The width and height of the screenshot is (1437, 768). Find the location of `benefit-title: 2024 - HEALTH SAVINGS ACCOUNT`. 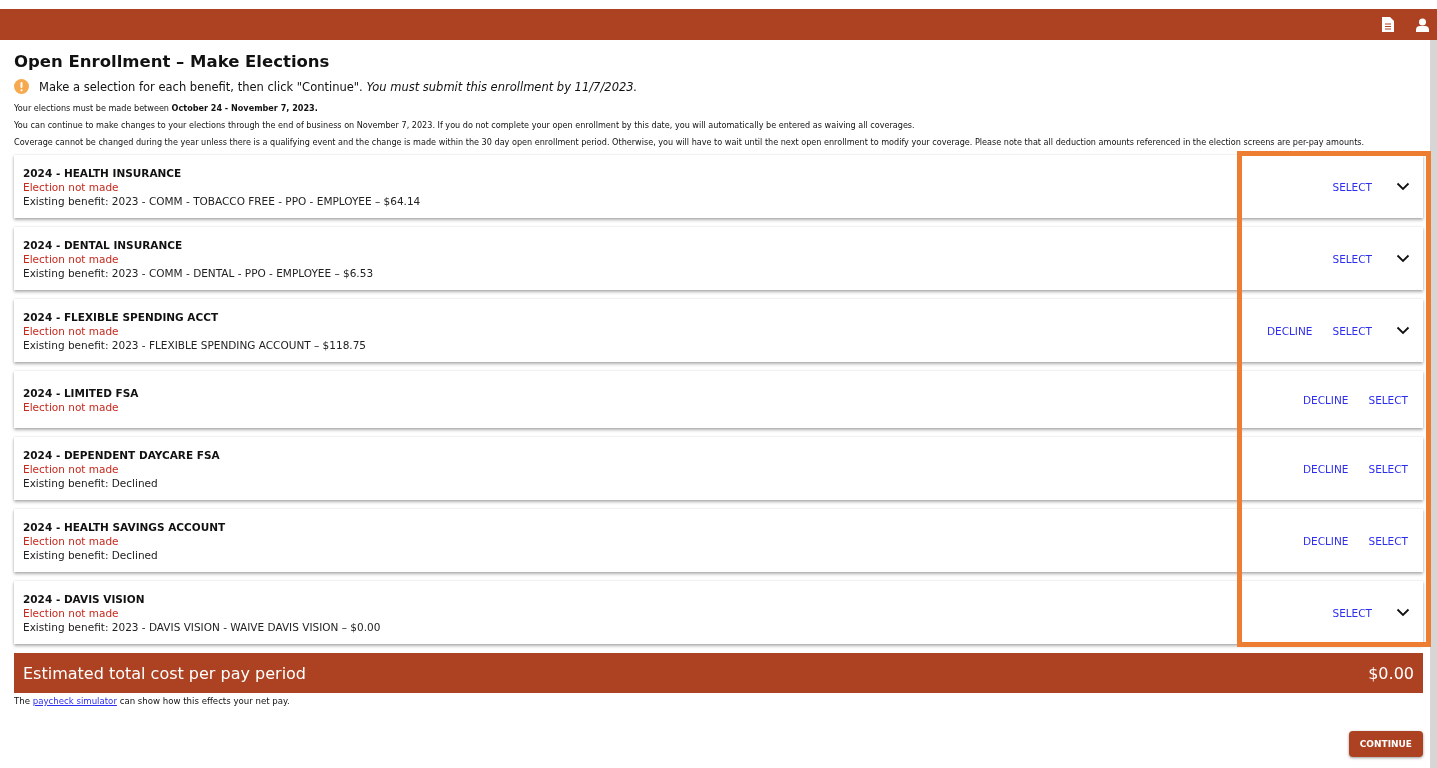

benefit-title: 2024 - HEALTH SAVINGS ACCOUNT is located at coordinates (125, 526).